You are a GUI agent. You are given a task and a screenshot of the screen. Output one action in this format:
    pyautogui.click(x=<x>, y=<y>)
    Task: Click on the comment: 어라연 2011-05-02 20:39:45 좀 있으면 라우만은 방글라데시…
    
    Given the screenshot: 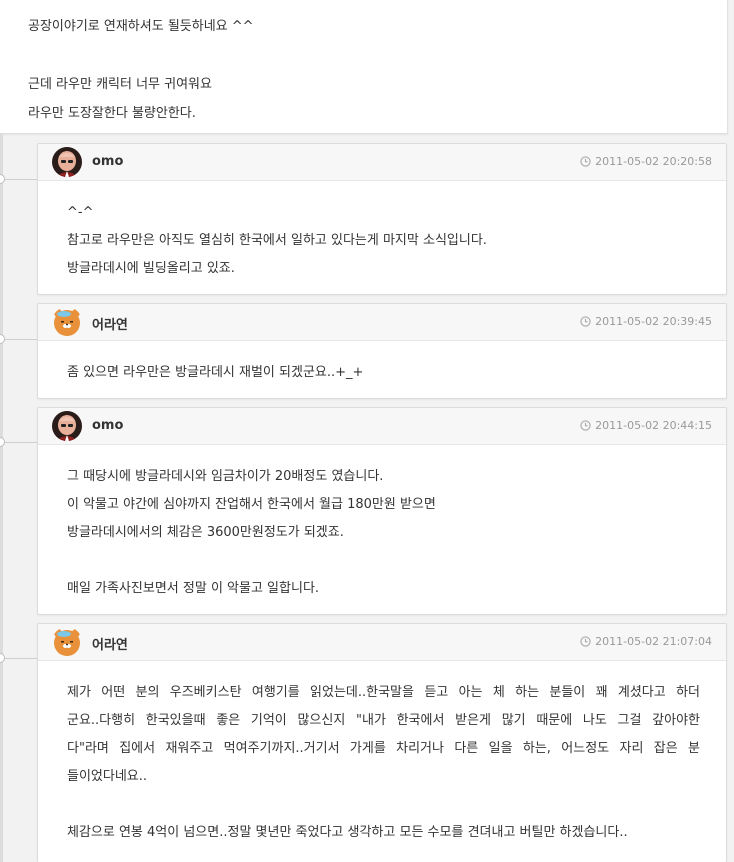 What is the action you would take?
    pyautogui.click(x=382, y=351)
    